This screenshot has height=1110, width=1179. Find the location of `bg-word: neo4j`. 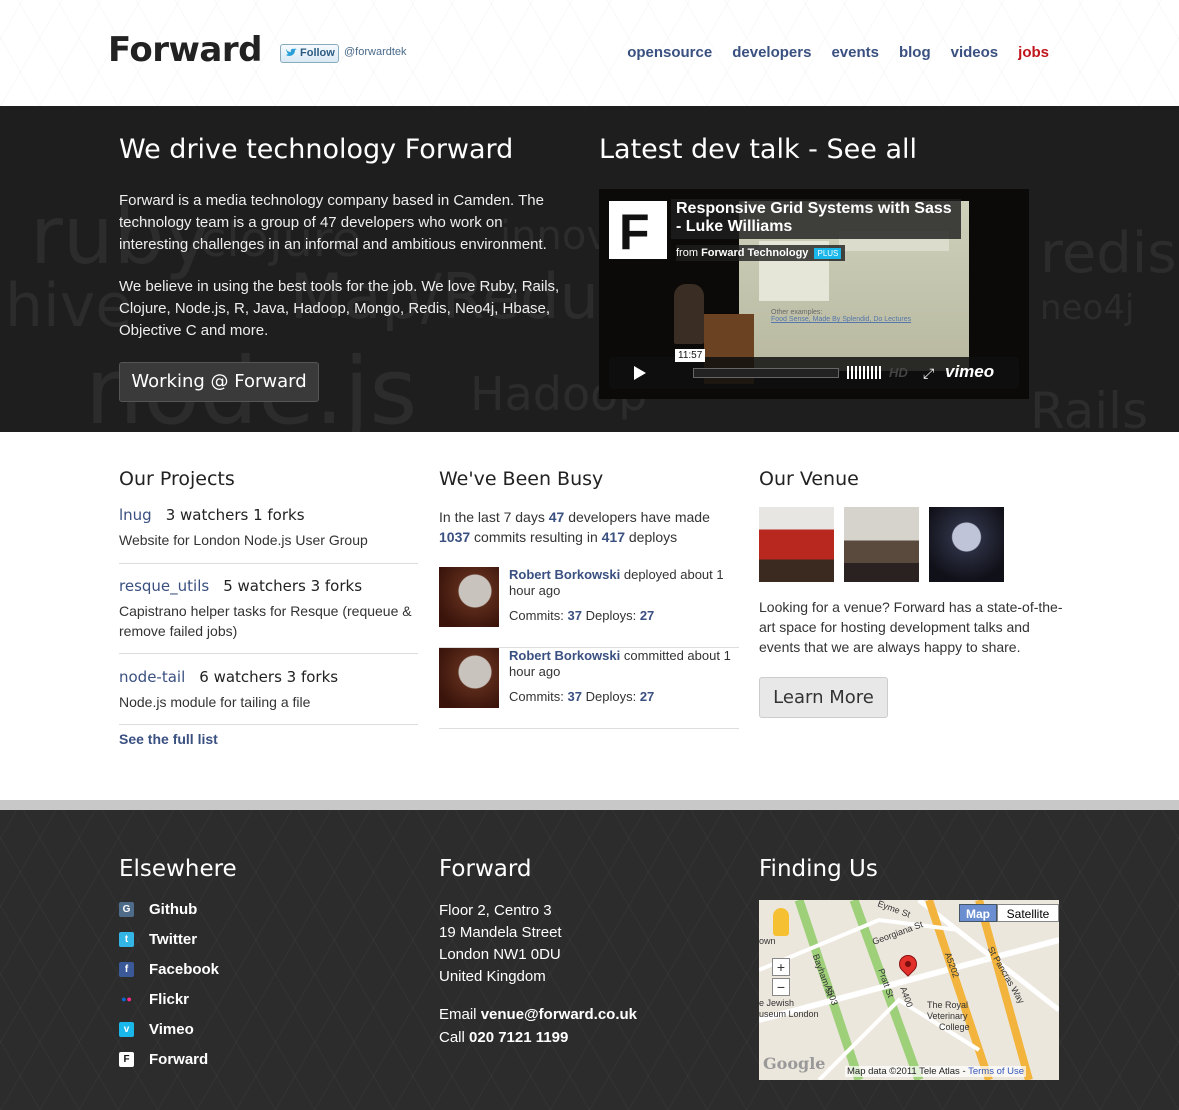

bg-word: neo4j is located at coordinates (1087, 308).